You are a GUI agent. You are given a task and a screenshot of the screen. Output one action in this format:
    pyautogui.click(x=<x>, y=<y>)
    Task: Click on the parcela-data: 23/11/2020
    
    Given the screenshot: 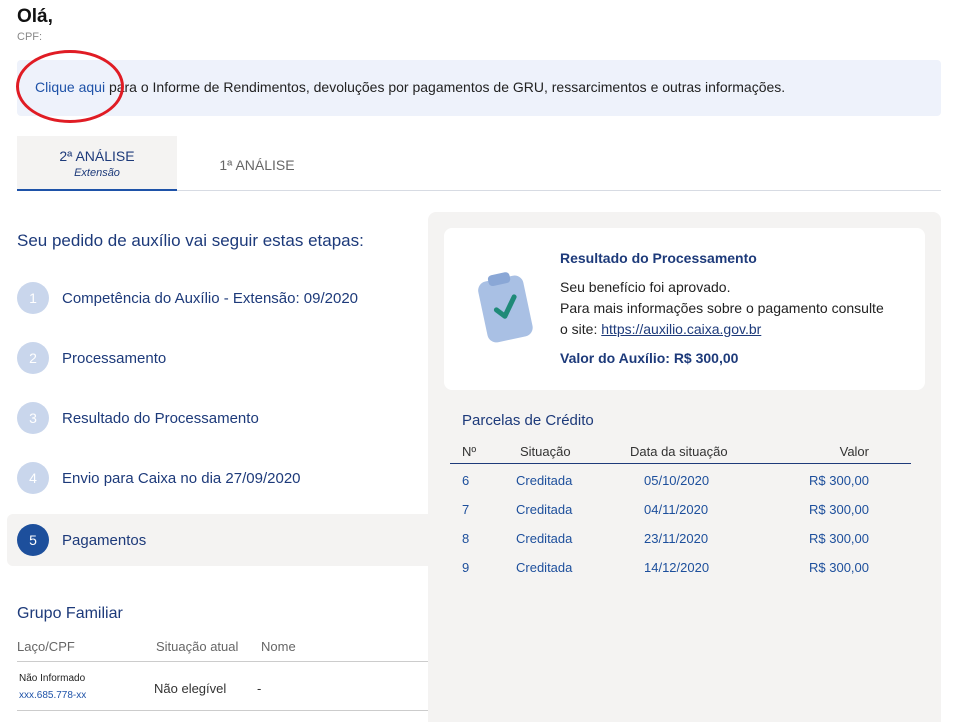 What is the action you would take?
    pyautogui.click(x=676, y=538)
    